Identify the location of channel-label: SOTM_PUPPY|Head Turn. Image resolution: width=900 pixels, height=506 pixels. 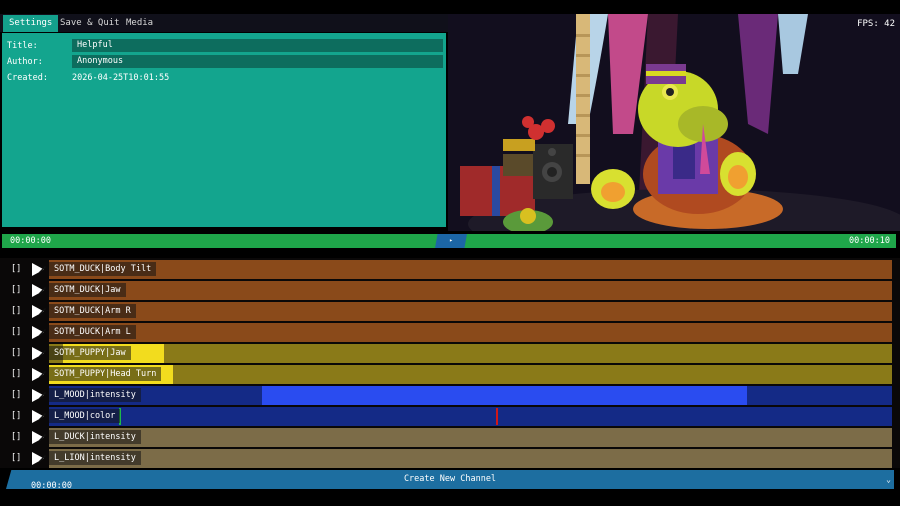
(105, 374).